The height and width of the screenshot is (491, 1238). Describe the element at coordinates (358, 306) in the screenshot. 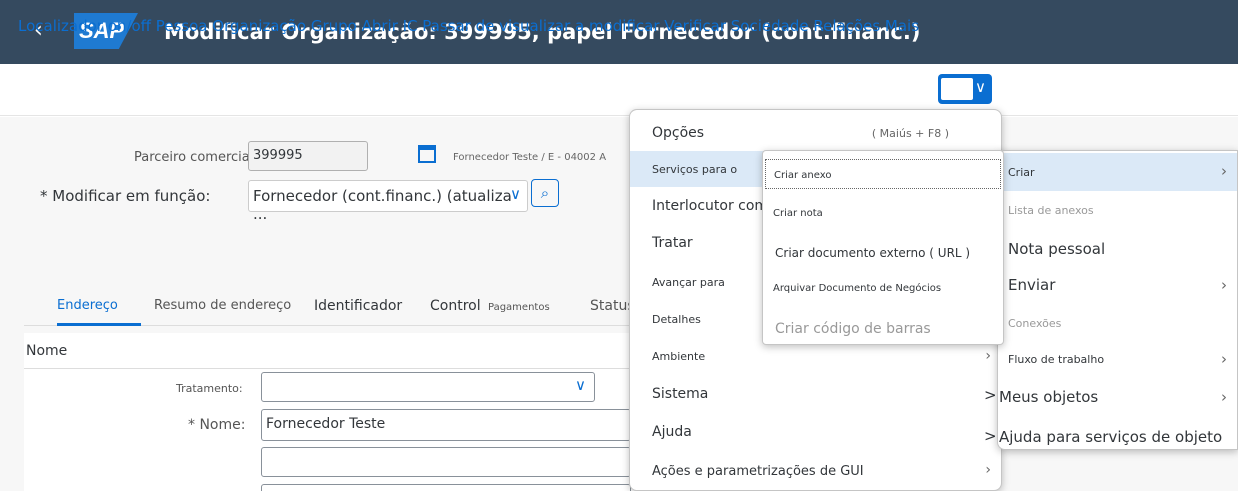

I see `tab-identificador: Identificador` at that location.